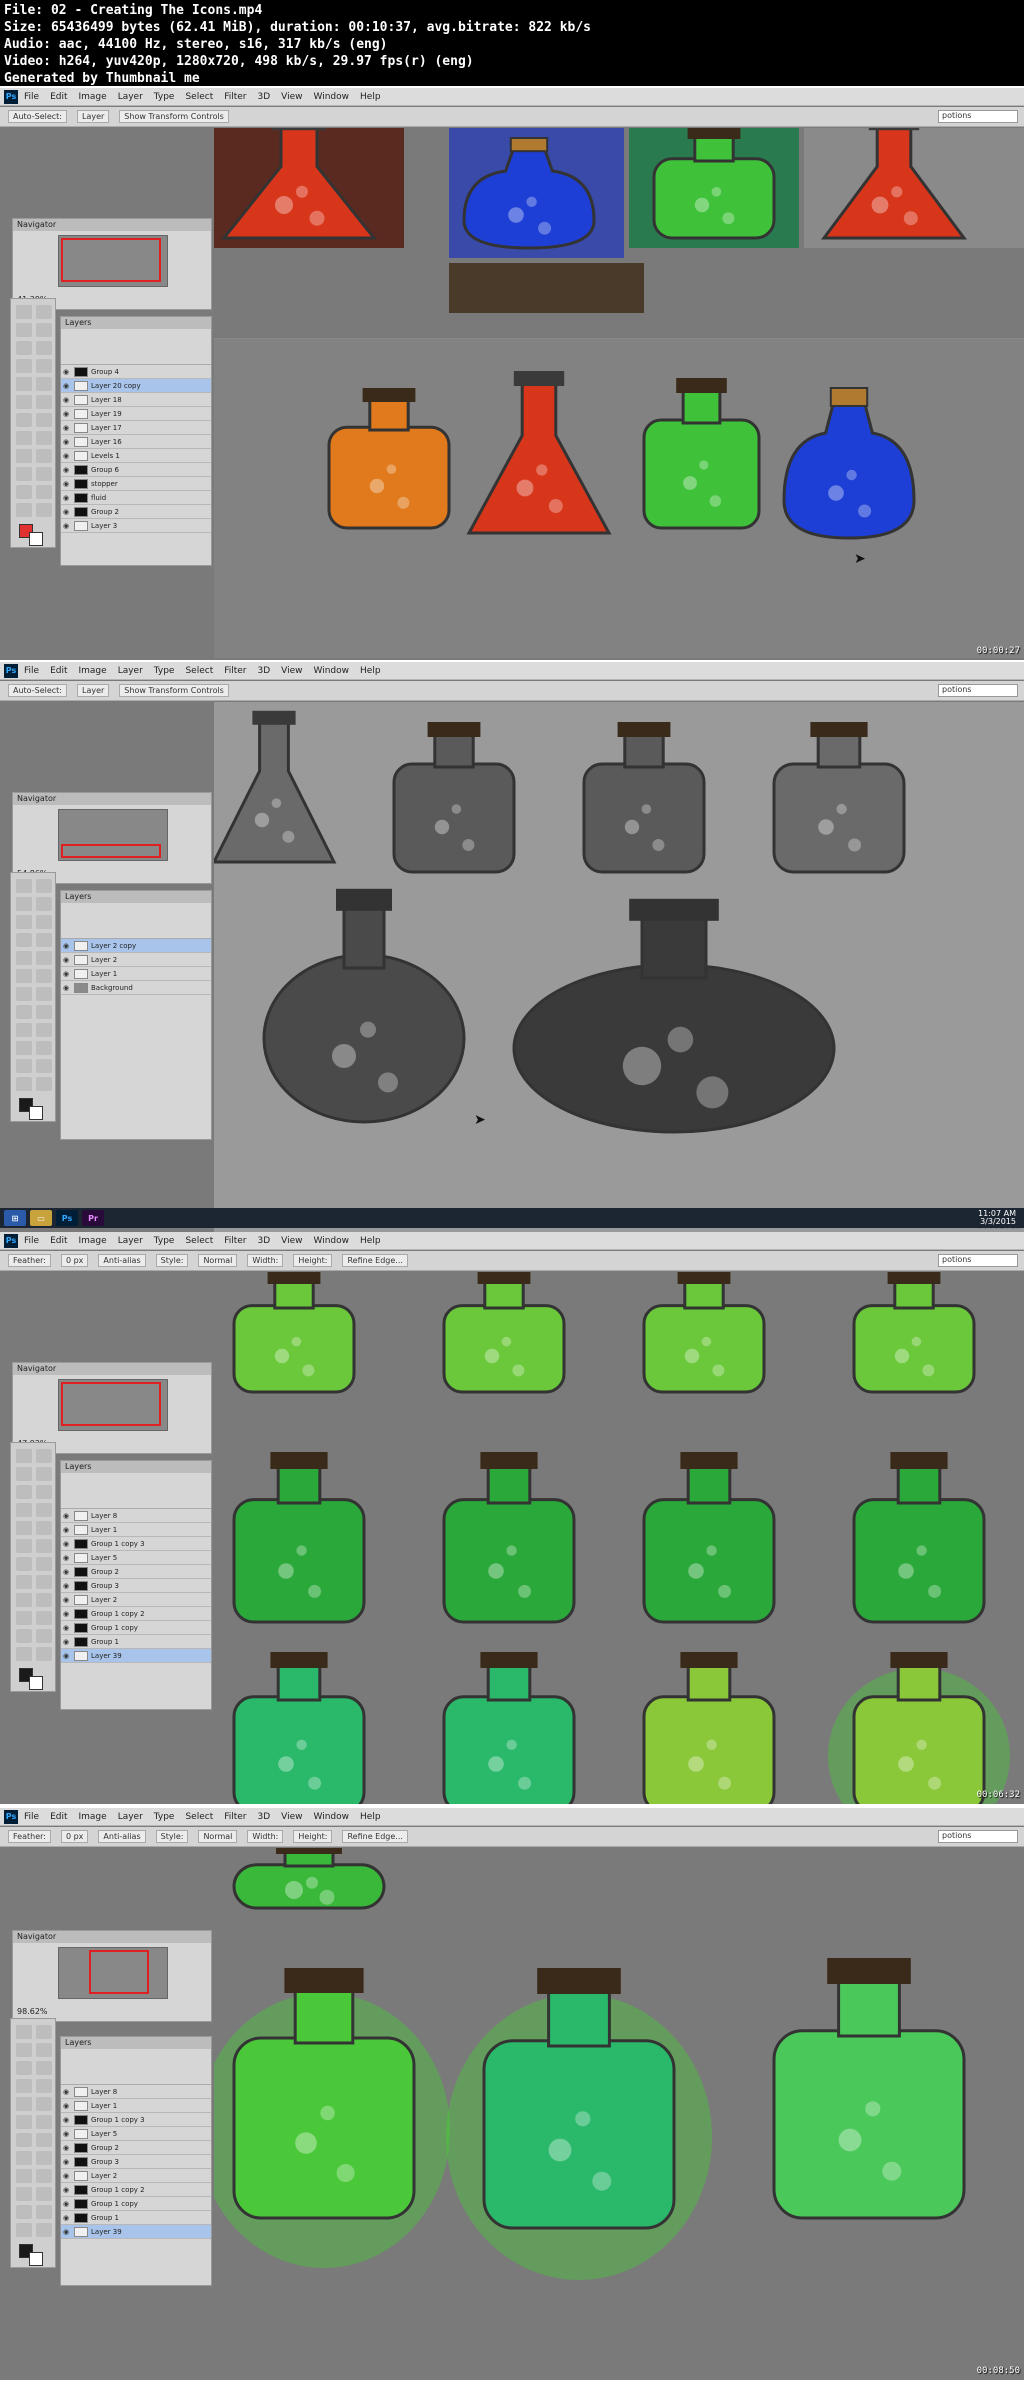 The height and width of the screenshot is (2386, 1024). I want to click on option-control: Width:, so click(265, 1836).